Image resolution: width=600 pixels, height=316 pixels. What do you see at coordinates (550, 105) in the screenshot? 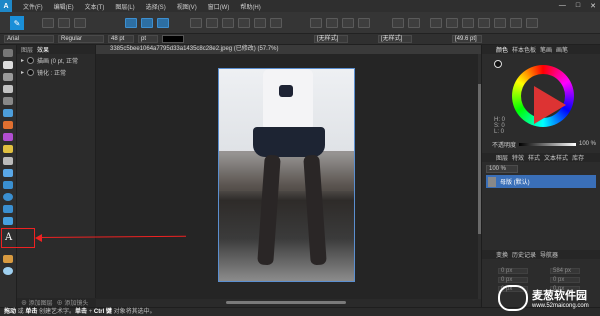
I see `color-triangle` at bounding box center [550, 105].